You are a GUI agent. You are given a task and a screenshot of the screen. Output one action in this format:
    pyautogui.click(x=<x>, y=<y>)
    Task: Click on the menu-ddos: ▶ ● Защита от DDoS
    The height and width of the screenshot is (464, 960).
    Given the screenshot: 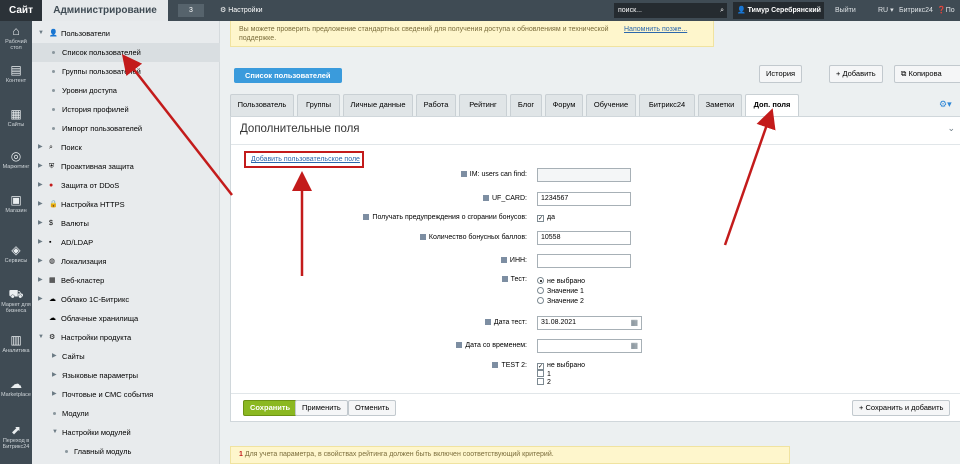 What is the action you would take?
    pyautogui.click(x=126, y=185)
    